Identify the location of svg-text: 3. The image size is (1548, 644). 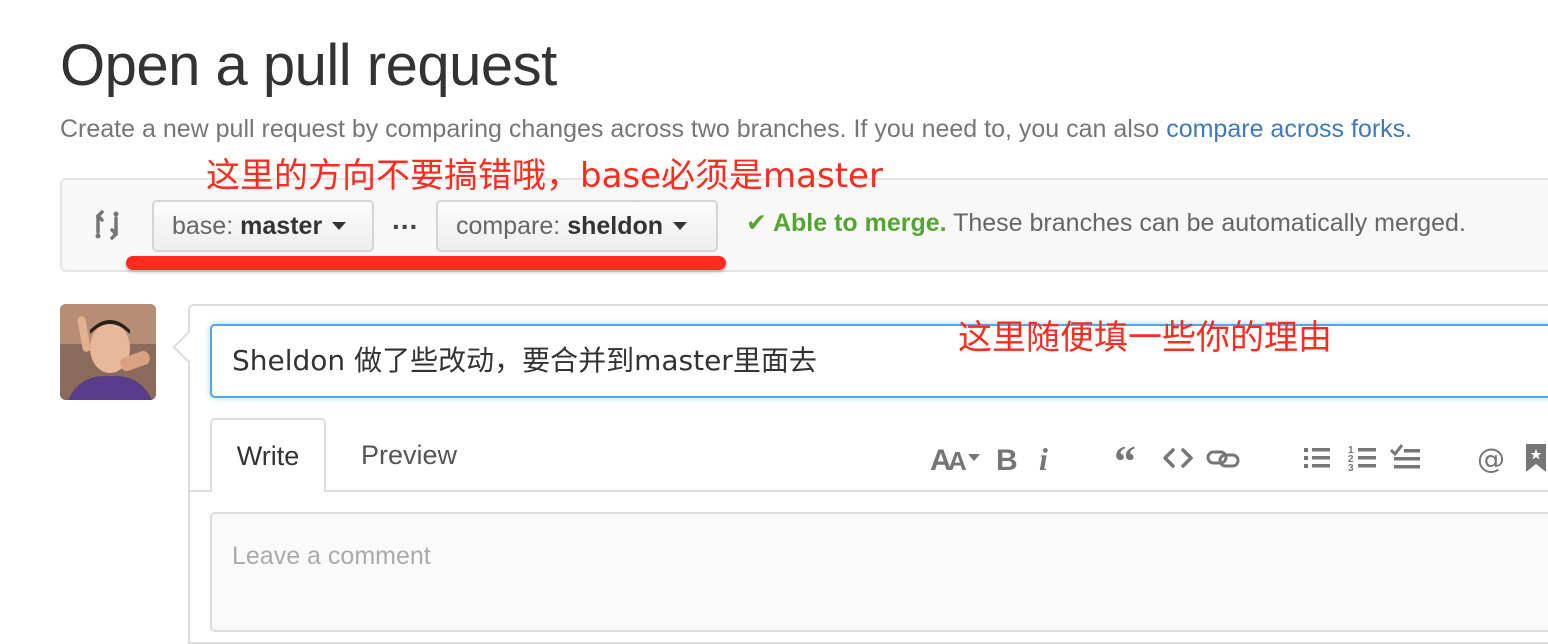
(1351, 468).